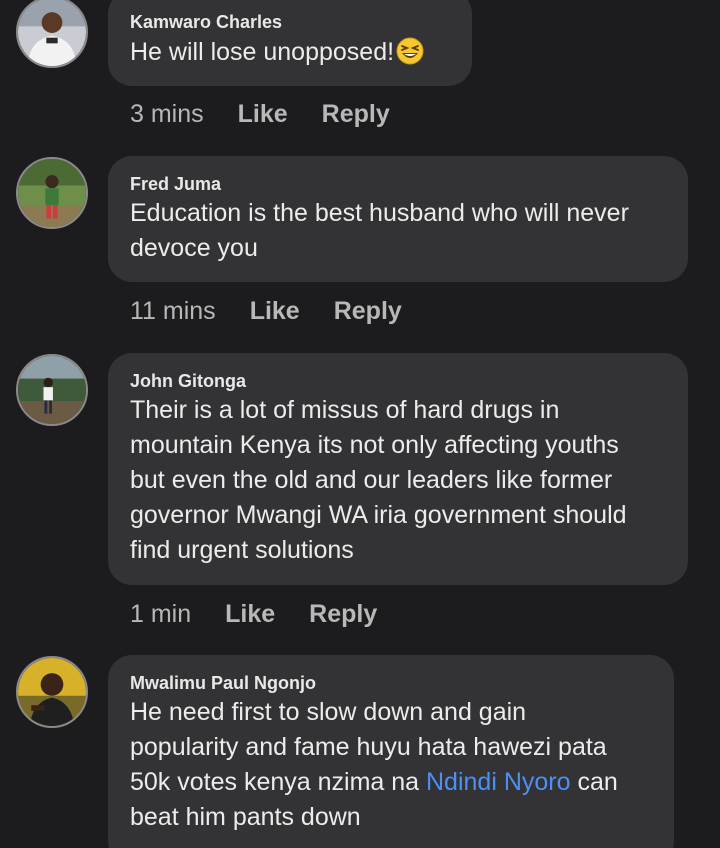 This screenshot has width=720, height=848. Describe the element at coordinates (167, 114) in the screenshot. I see `comment-time: 3 mins` at that location.